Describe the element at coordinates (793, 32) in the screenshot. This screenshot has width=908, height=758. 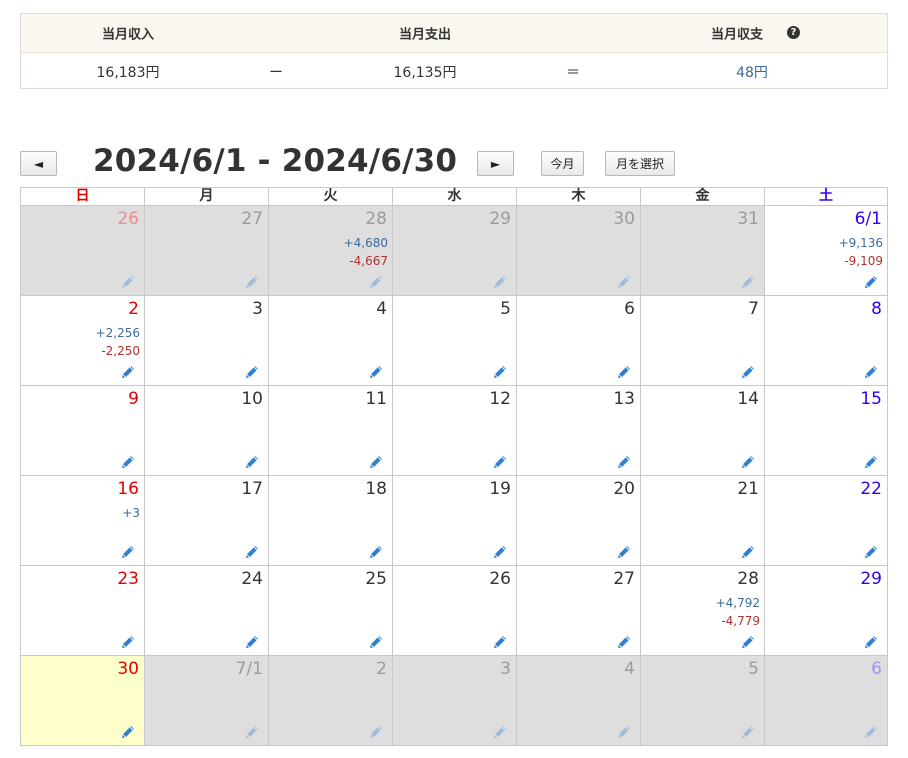
I see `question-circle-icon: ?` at that location.